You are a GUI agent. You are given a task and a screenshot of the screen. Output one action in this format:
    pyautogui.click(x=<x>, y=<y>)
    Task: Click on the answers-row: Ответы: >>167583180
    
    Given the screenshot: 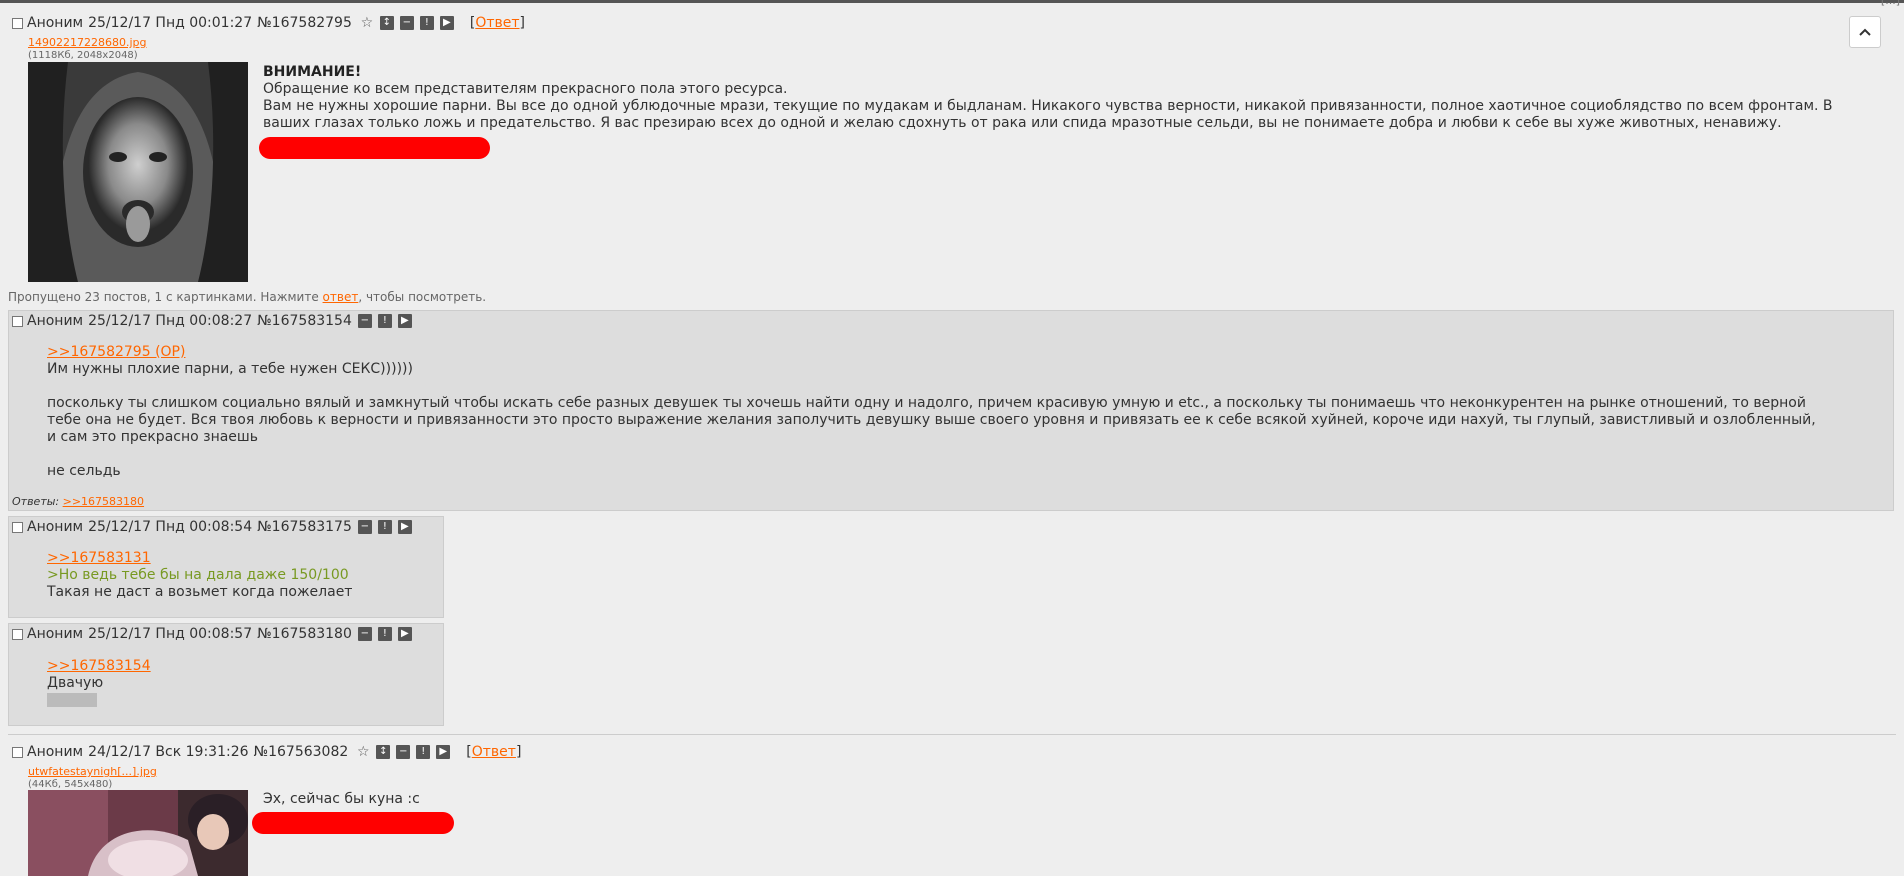 What is the action you would take?
    pyautogui.click(x=78, y=501)
    